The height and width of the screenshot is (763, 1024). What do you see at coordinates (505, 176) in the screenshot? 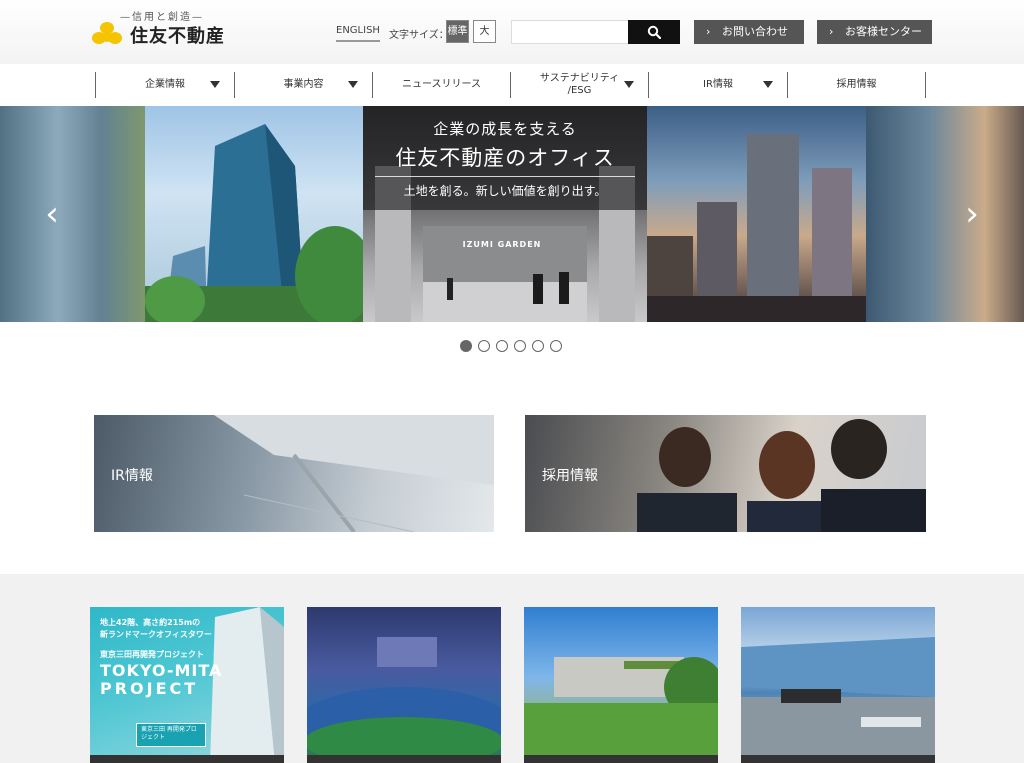
I see `hero-caption-divider` at bounding box center [505, 176].